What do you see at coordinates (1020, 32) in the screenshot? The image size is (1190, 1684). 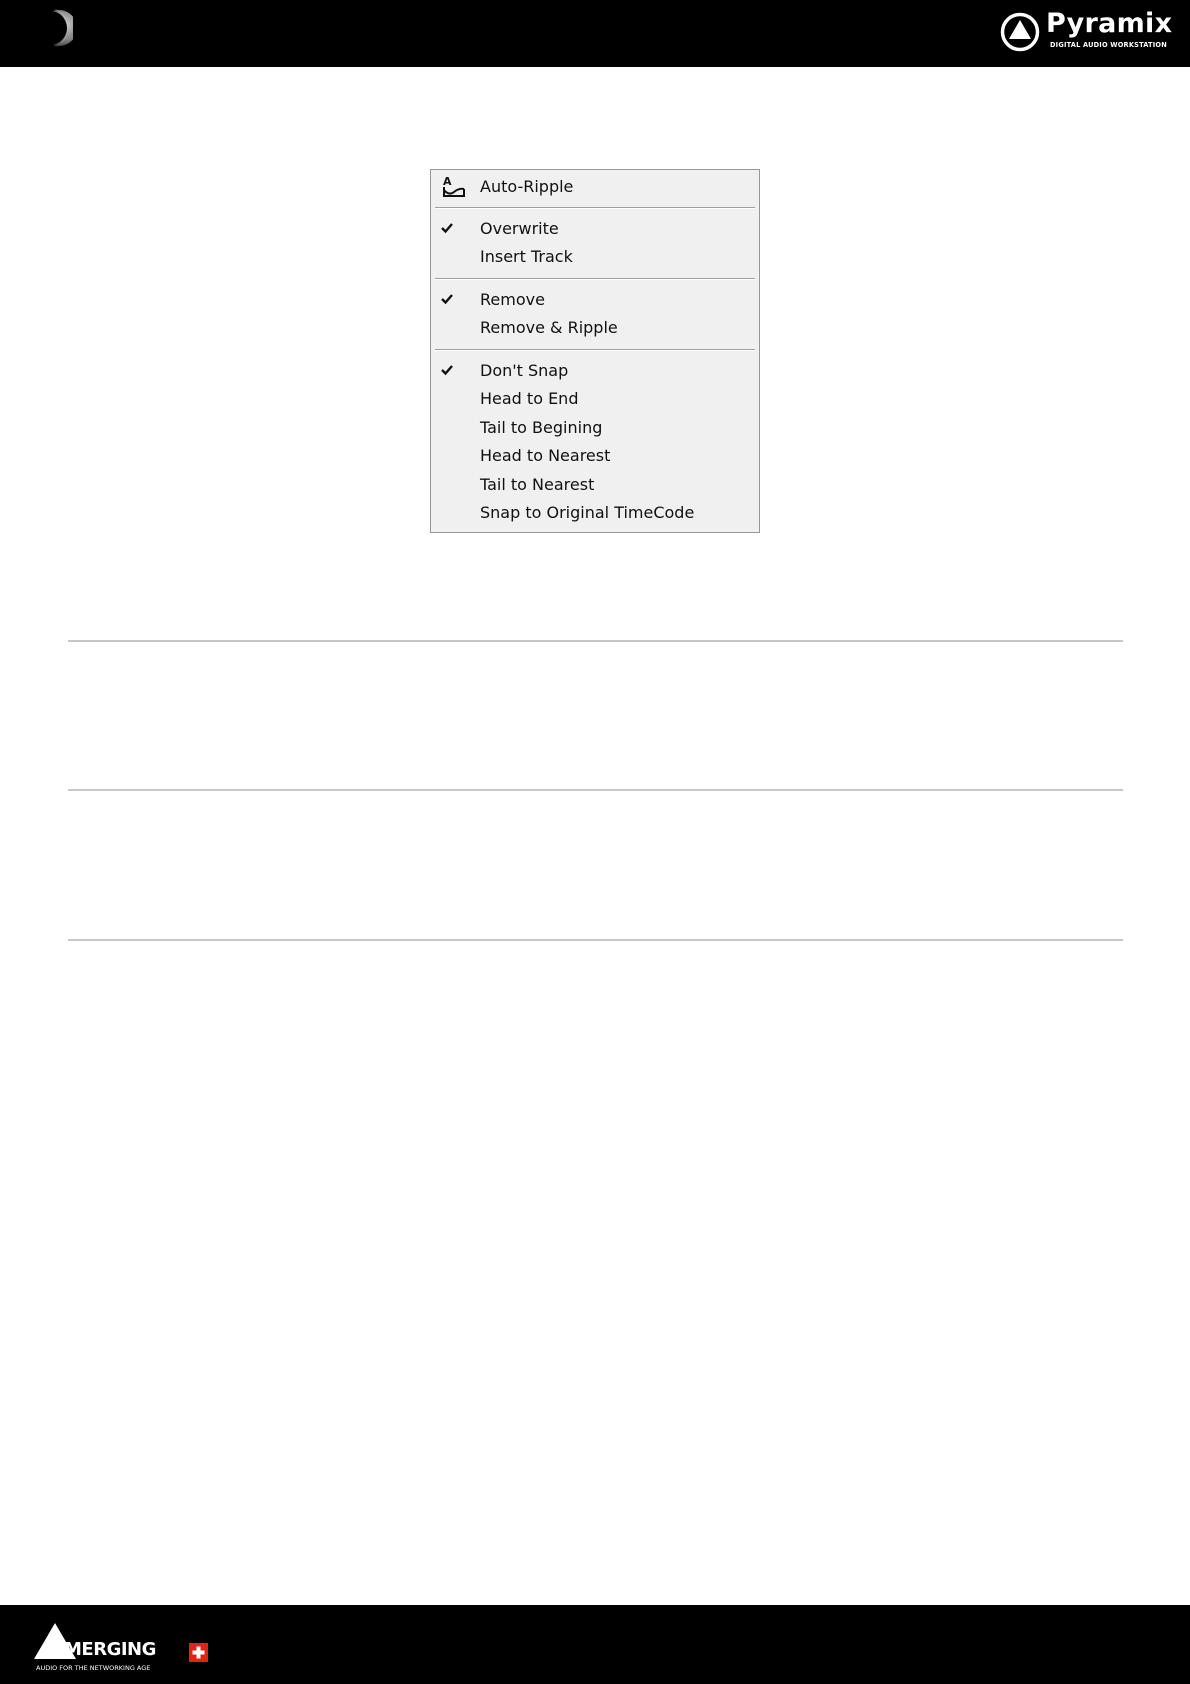 I see `pyramix-triangle-icon` at bounding box center [1020, 32].